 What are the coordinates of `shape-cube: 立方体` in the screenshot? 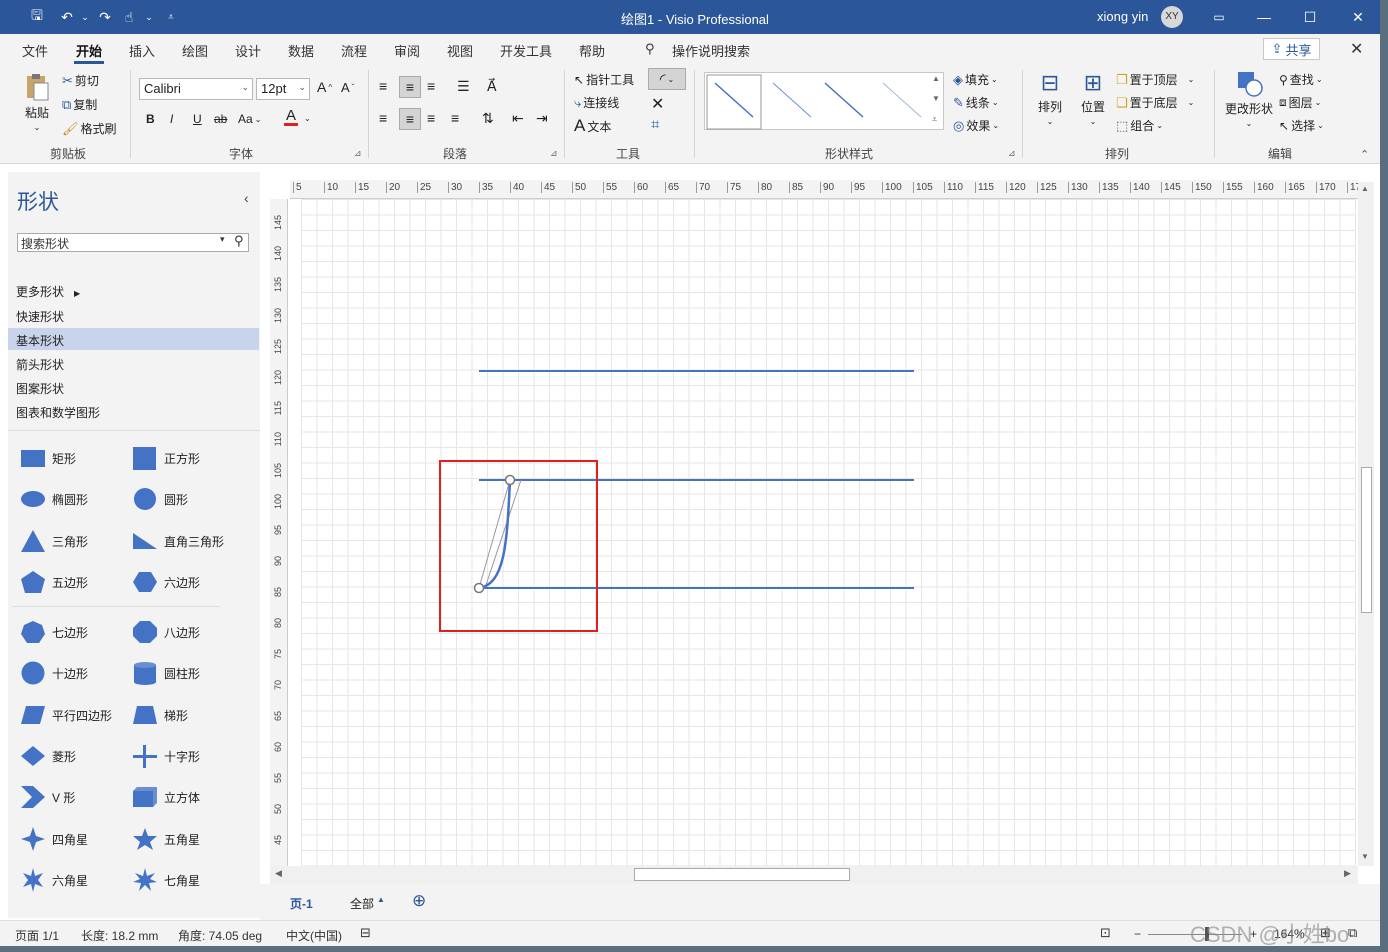 It's located at (166, 797).